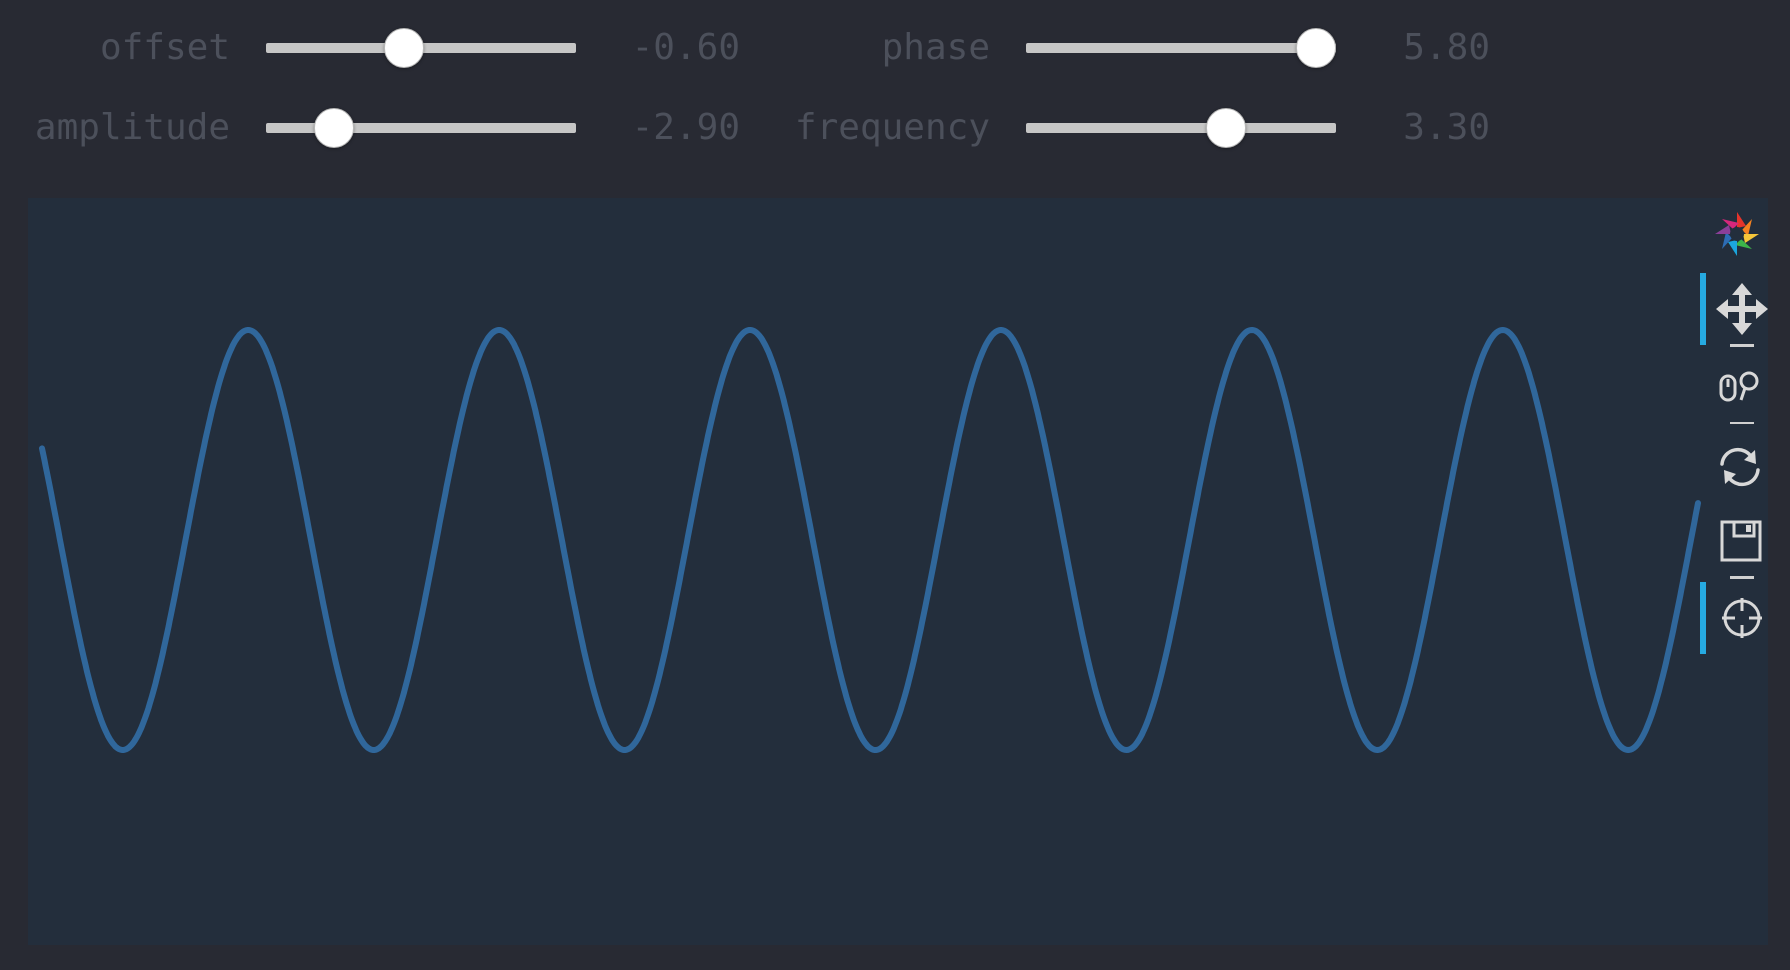  I want to click on phase-slider-track, so click(1181, 48).